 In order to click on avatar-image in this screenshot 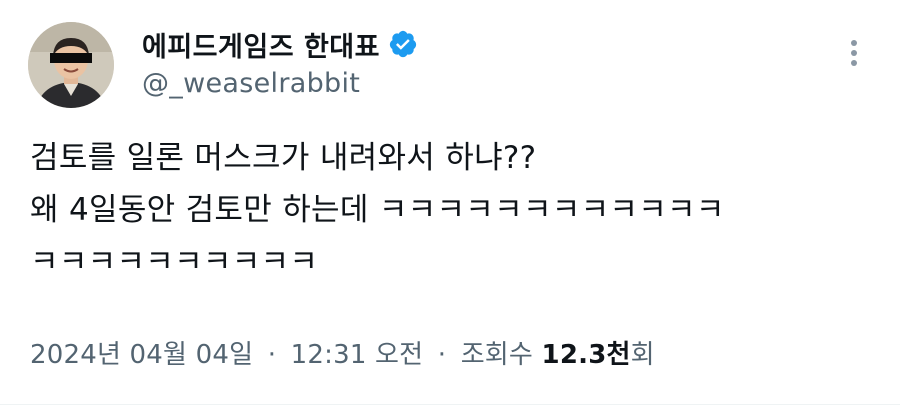, I will do `click(71, 65)`.